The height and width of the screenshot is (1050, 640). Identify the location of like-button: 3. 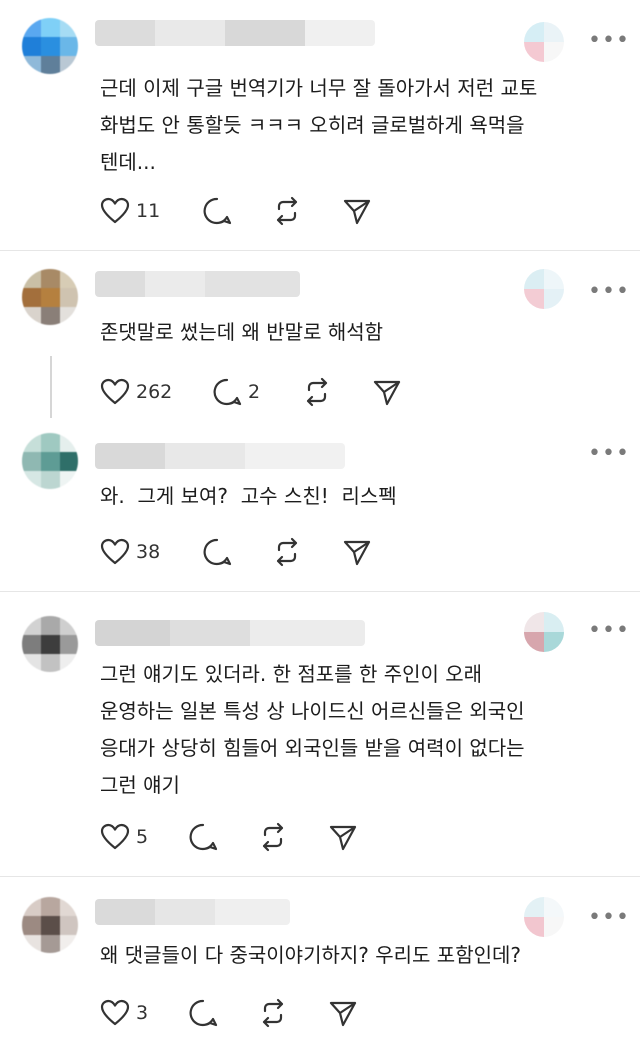
(124, 1013).